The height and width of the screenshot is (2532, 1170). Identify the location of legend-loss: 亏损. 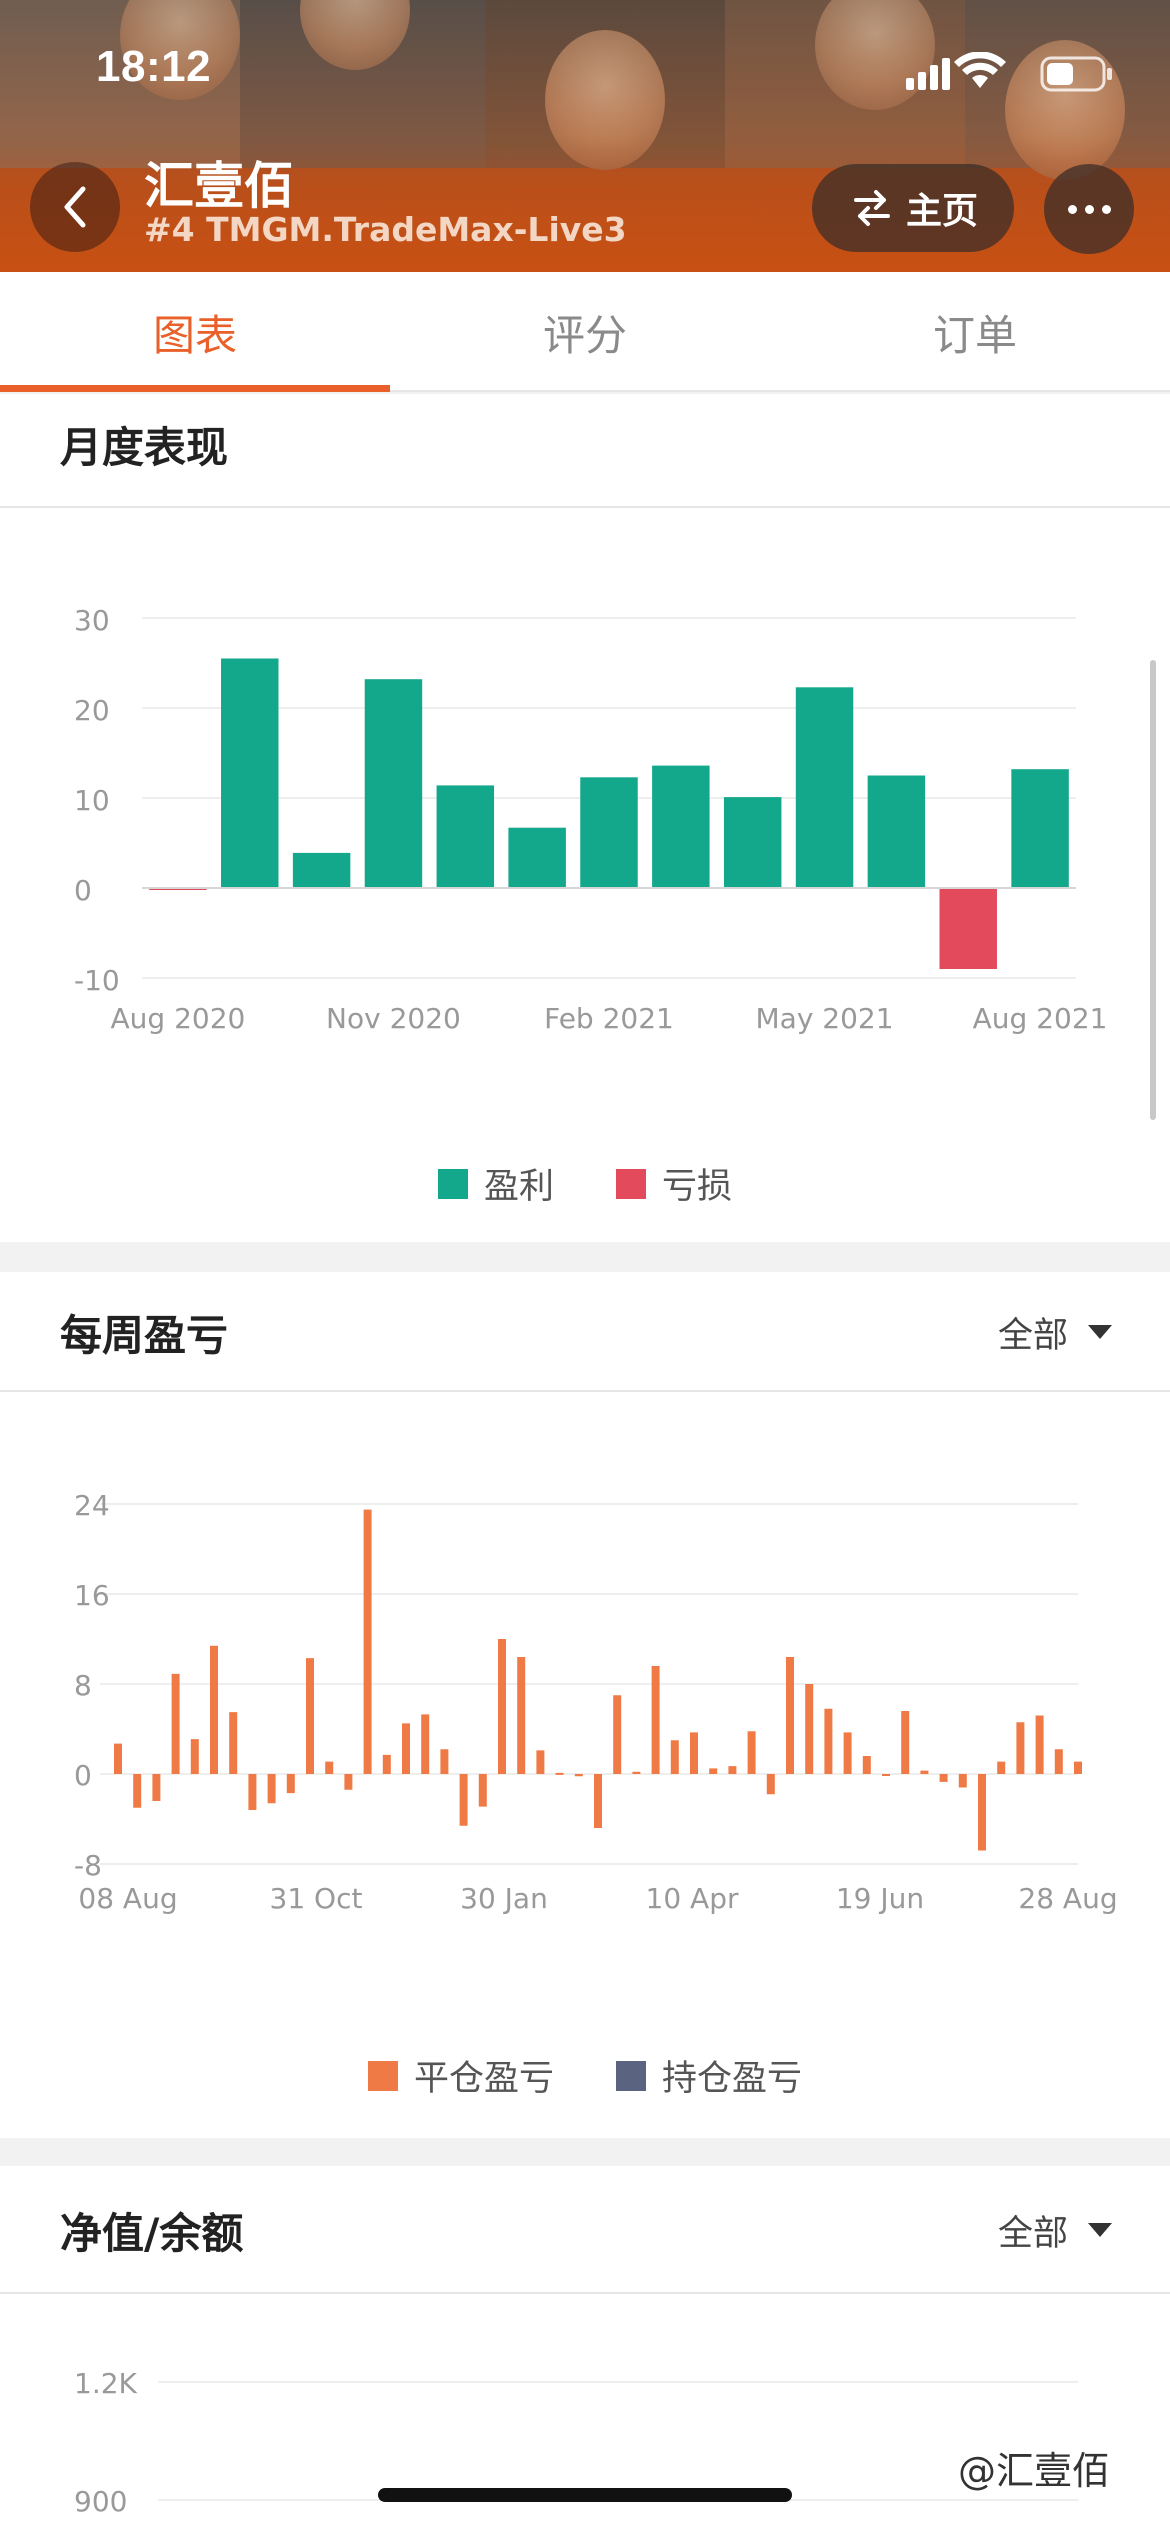
(674, 1183).